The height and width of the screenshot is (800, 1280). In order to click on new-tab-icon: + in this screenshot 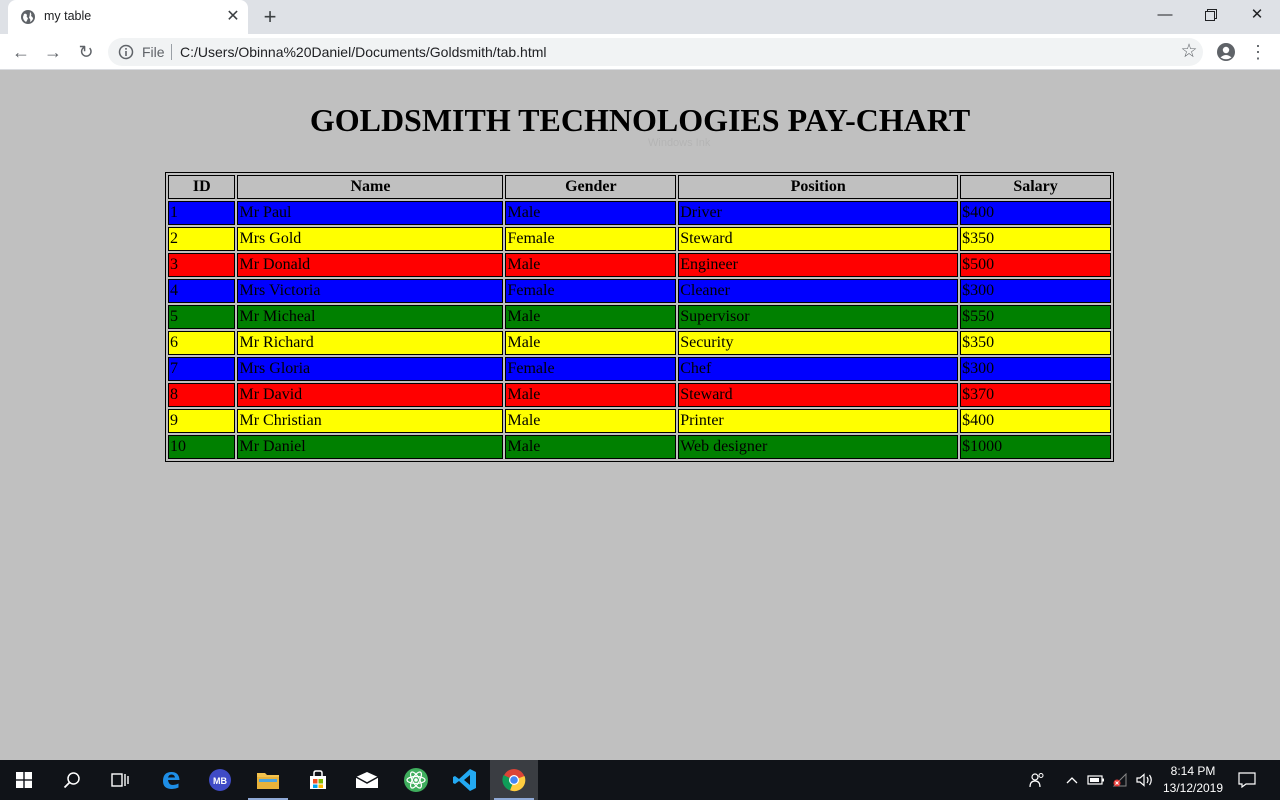, I will do `click(270, 17)`.